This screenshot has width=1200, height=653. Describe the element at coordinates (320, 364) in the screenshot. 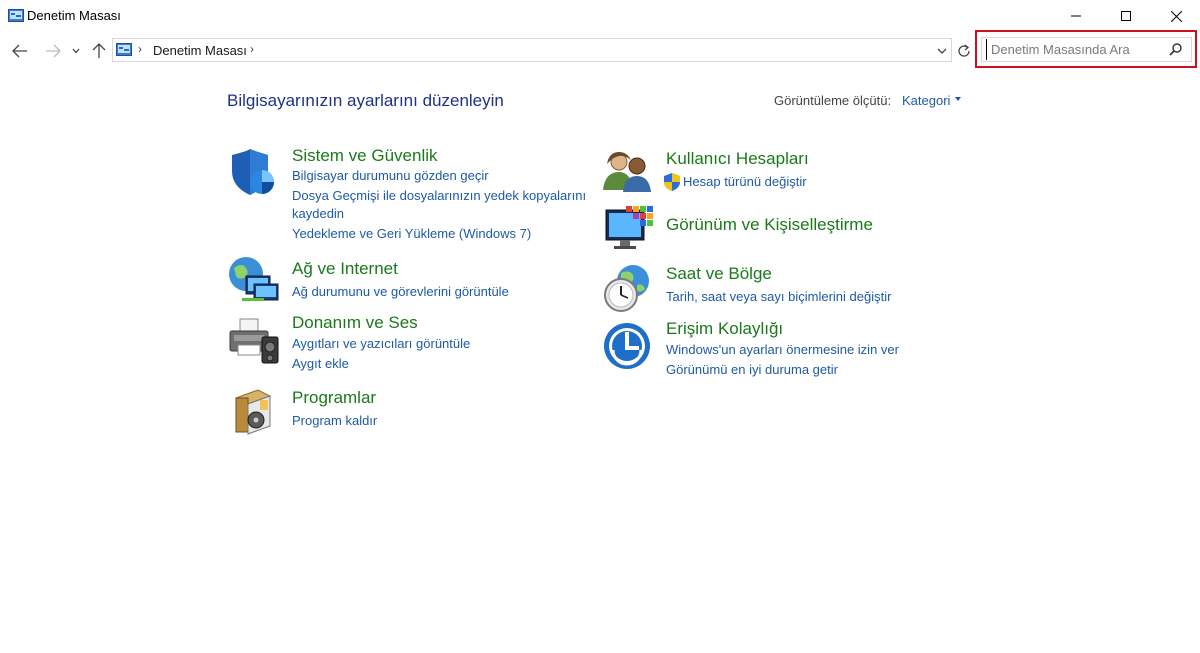

I see `link-add-device: Aygıt ekle` at that location.